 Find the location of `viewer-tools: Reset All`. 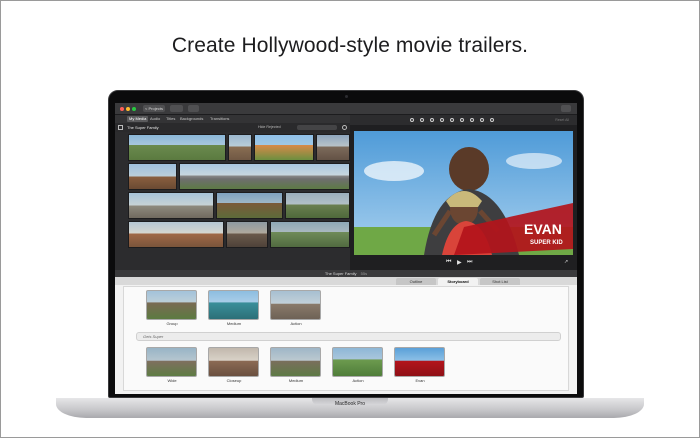

viewer-tools: Reset All is located at coordinates (463, 120).